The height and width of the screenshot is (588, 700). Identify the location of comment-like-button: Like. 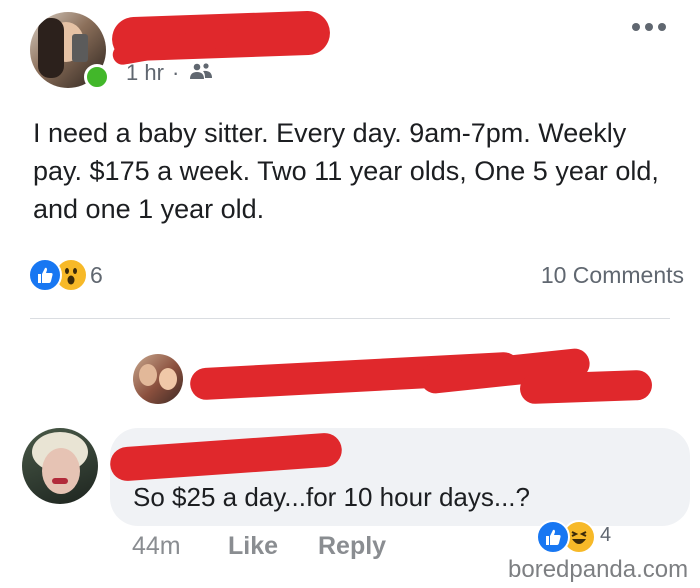
(253, 546).